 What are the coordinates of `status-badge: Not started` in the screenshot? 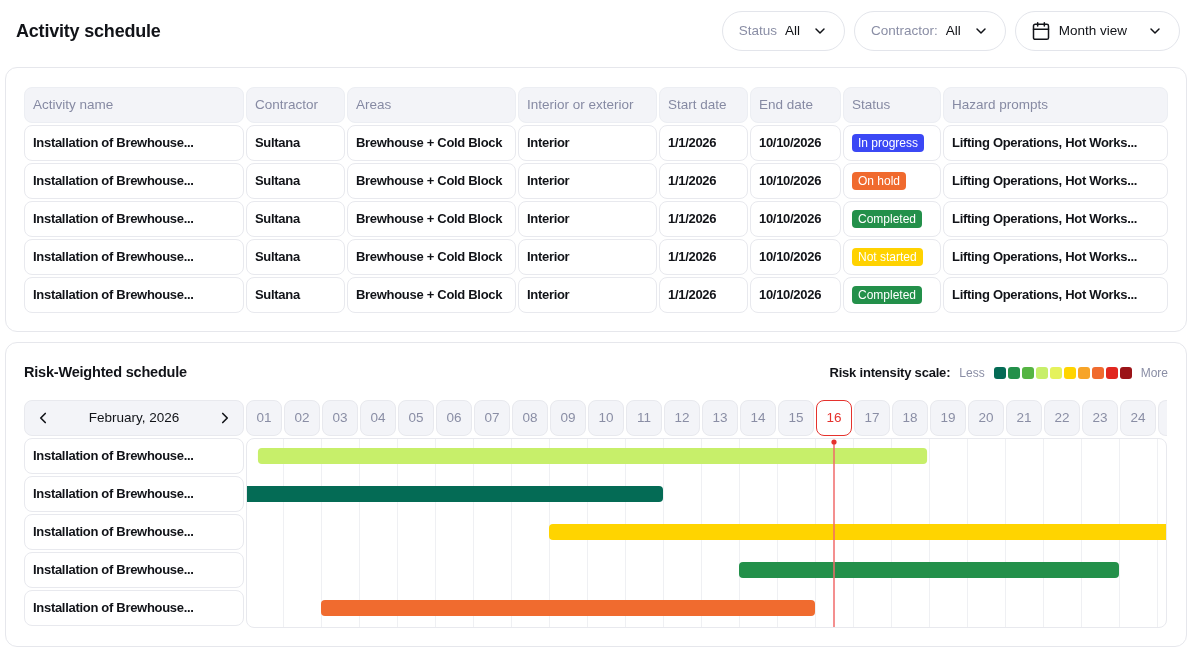 It's located at (887, 257).